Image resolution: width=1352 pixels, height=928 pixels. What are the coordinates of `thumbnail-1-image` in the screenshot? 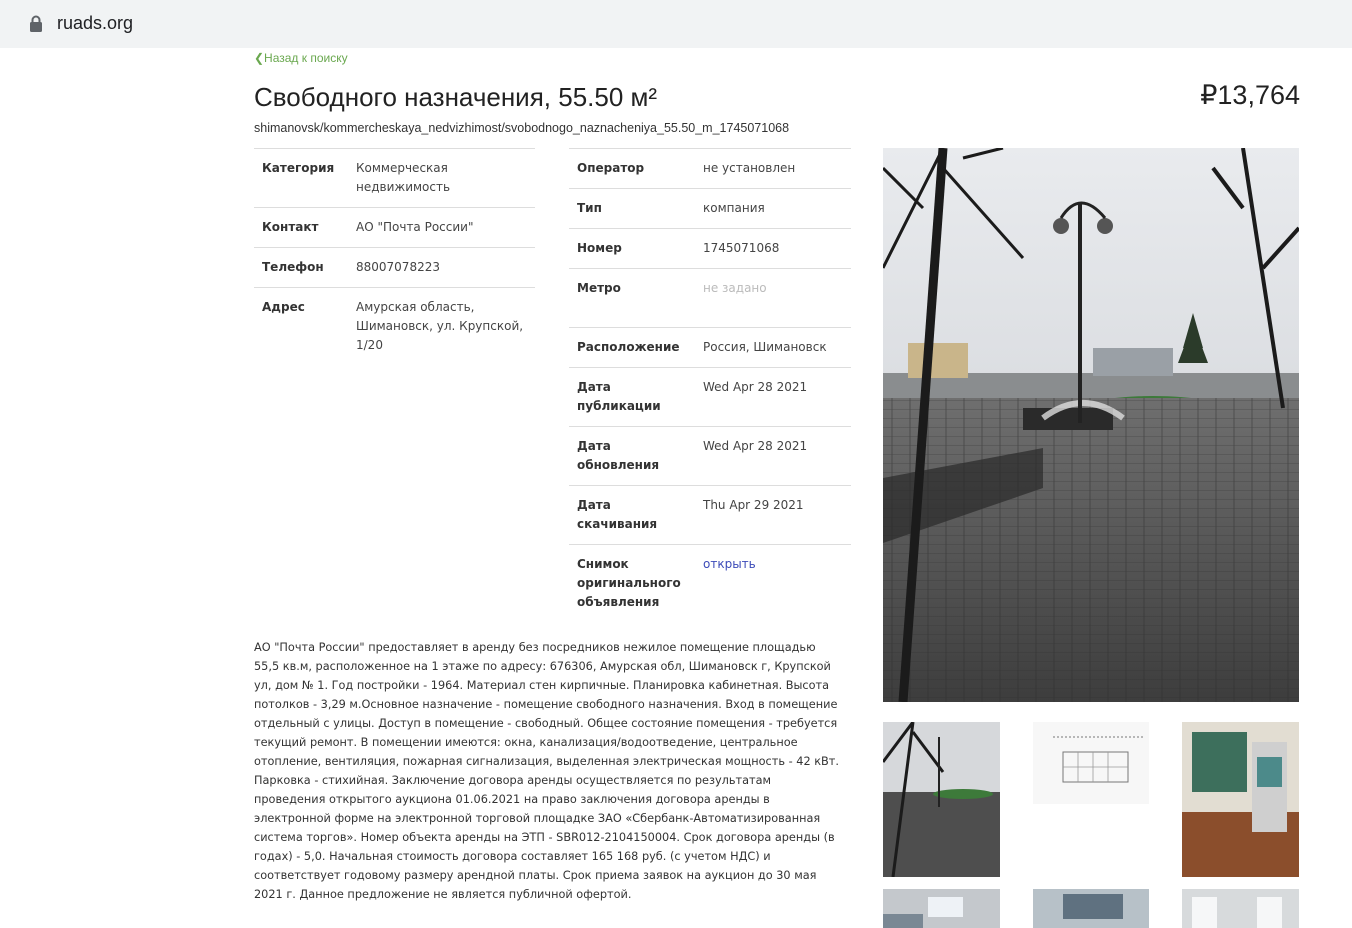 It's located at (941, 799).